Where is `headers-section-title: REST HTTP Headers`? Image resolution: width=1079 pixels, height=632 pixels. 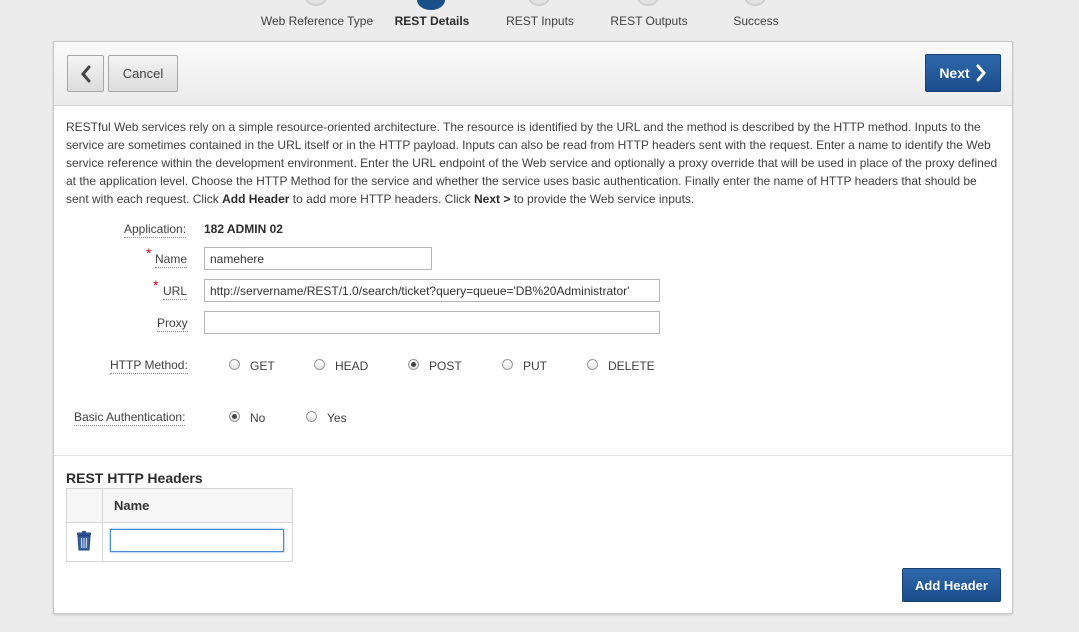 headers-section-title: REST HTTP Headers is located at coordinates (134, 478).